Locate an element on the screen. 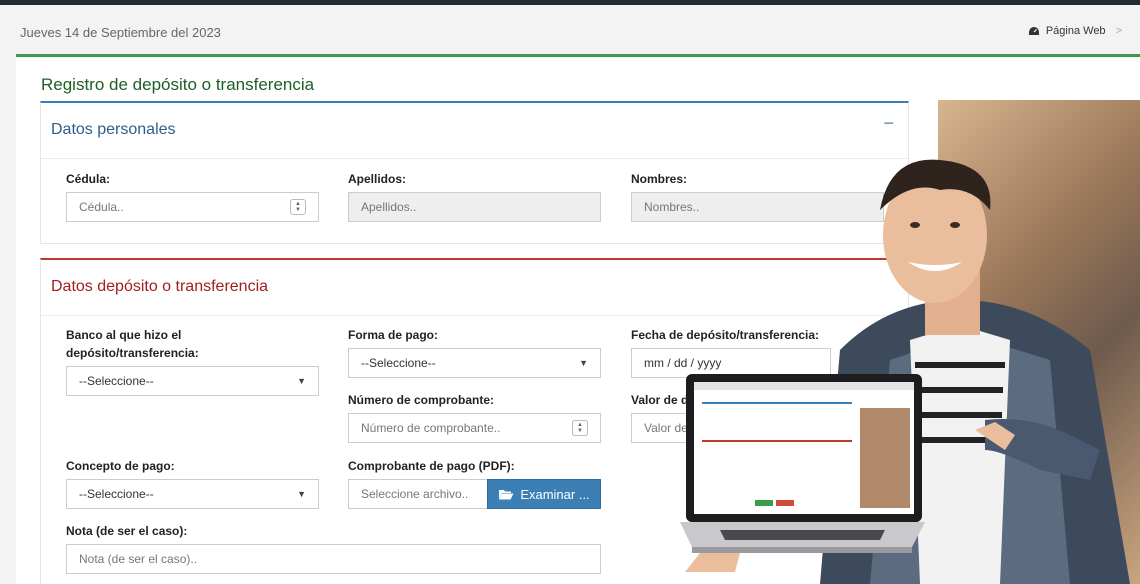 The image size is (1140, 584). concepto-select: --Seleccione-- ▼ is located at coordinates (192, 494).